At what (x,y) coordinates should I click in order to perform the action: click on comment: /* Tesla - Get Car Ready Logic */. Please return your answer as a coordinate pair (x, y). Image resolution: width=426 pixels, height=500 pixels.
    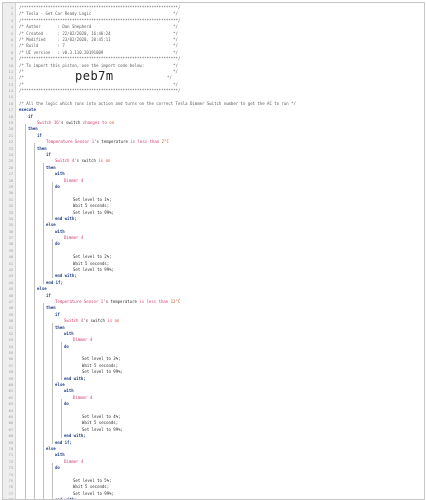
    Looking at the image, I should click on (98, 14).